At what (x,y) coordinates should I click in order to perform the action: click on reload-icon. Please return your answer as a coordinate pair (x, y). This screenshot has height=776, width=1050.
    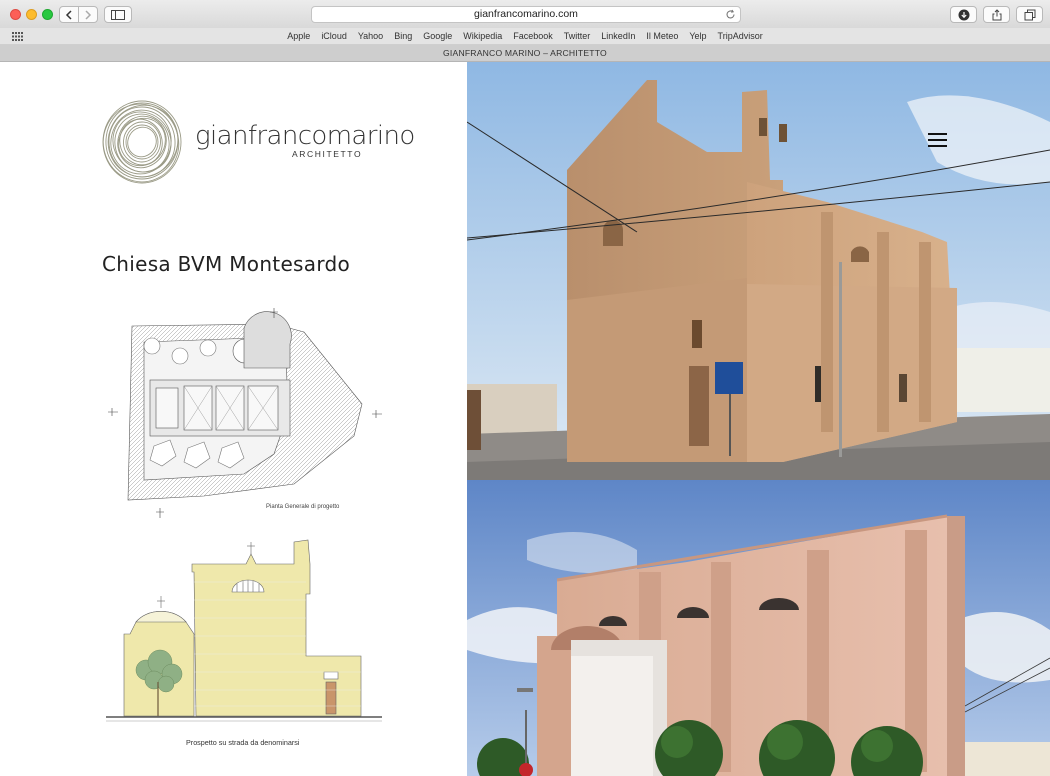
    Looking at the image, I should click on (730, 14).